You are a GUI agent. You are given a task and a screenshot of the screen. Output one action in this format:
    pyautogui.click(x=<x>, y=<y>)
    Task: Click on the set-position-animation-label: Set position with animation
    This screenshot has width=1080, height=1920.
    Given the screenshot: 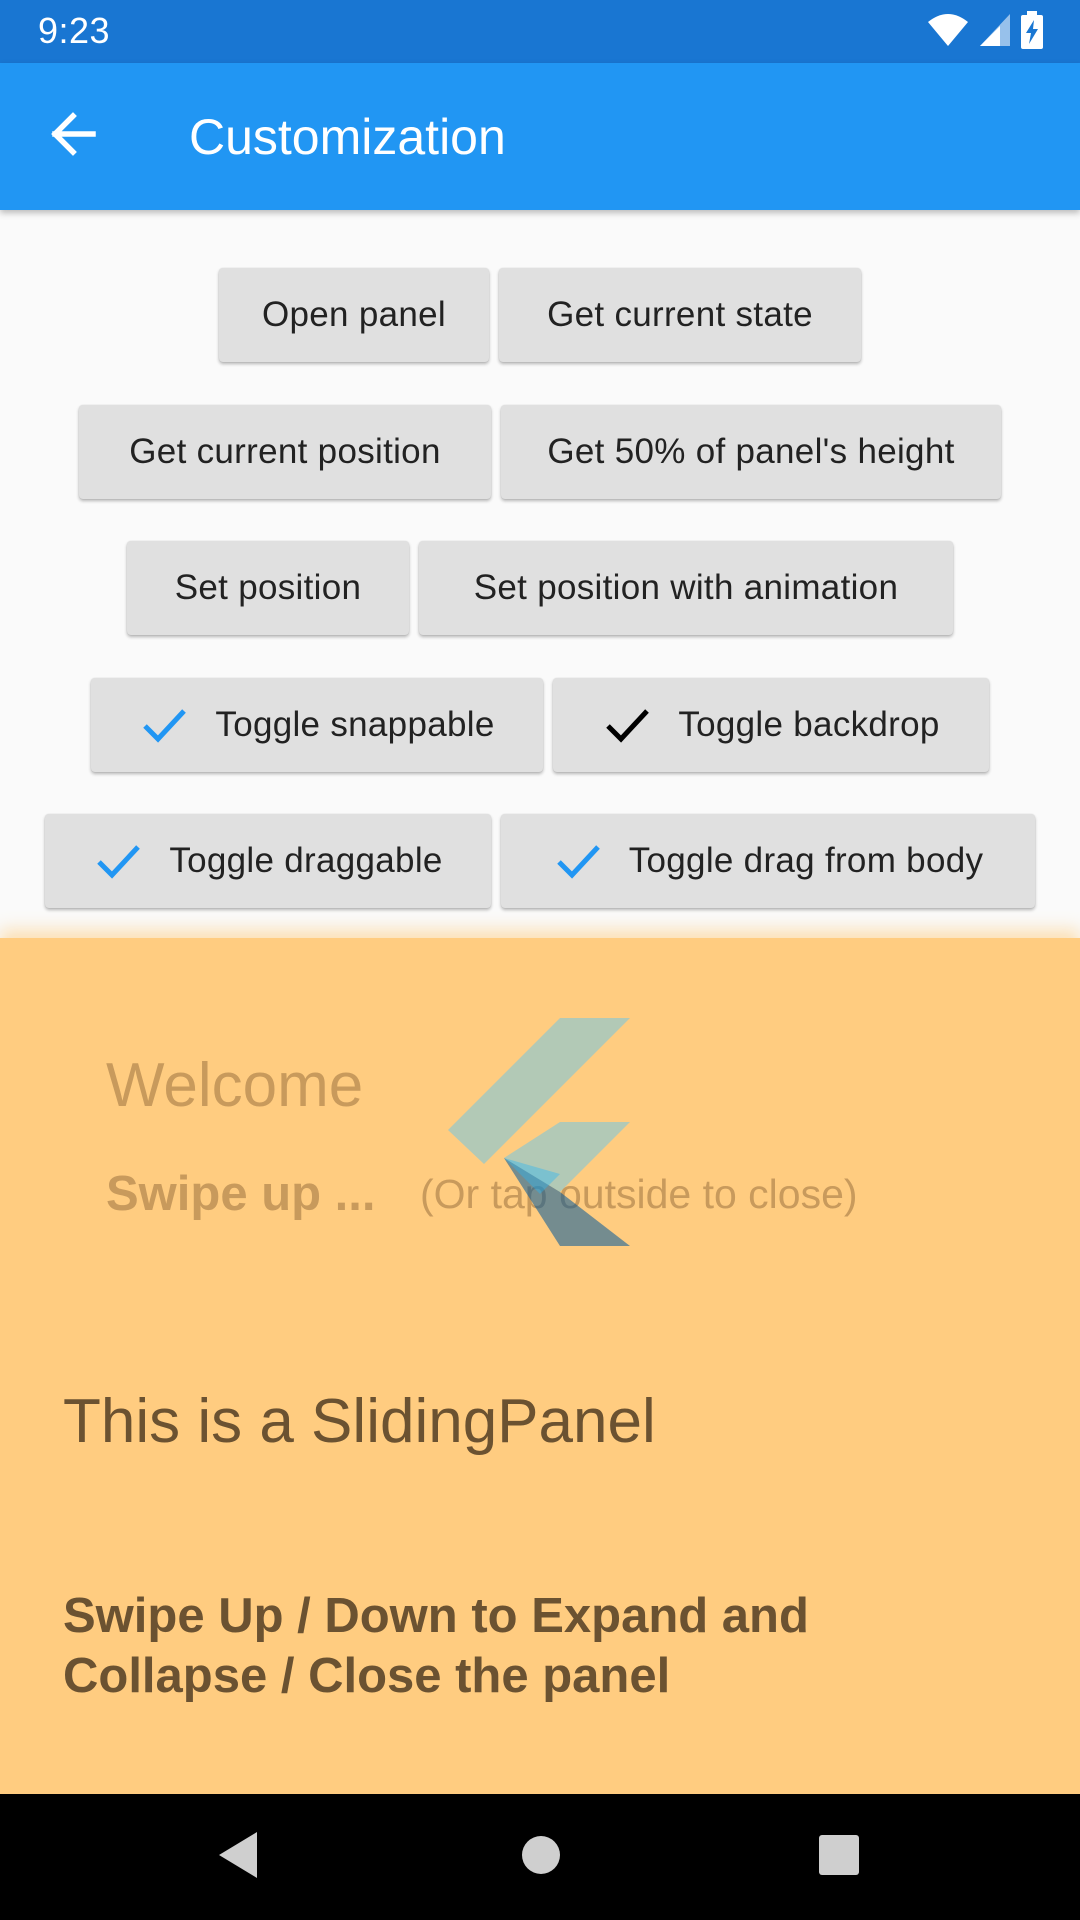 What is the action you would take?
    pyautogui.click(x=686, y=587)
    